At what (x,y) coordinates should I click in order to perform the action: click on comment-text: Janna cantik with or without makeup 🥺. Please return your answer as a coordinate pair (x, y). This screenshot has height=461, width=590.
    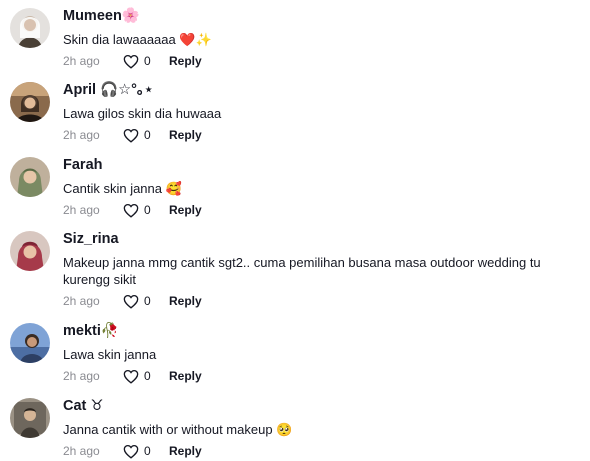
    Looking at the image, I should click on (178, 429).